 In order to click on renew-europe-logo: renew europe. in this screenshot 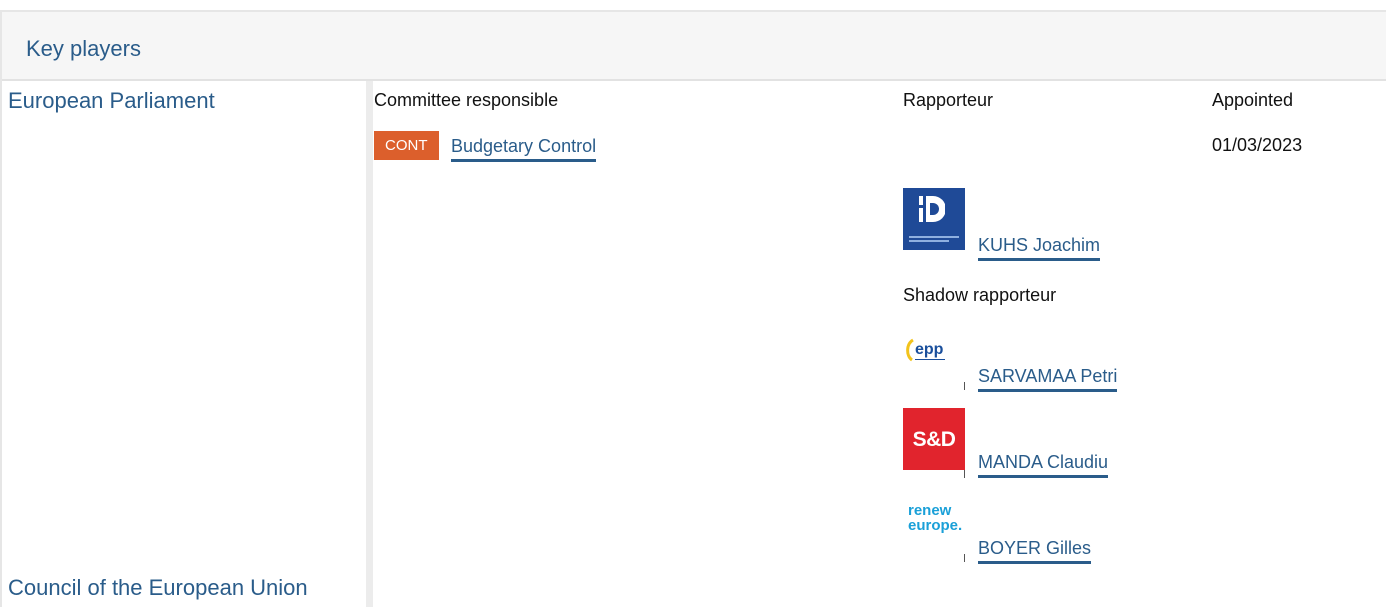, I will do `click(934, 524)`.